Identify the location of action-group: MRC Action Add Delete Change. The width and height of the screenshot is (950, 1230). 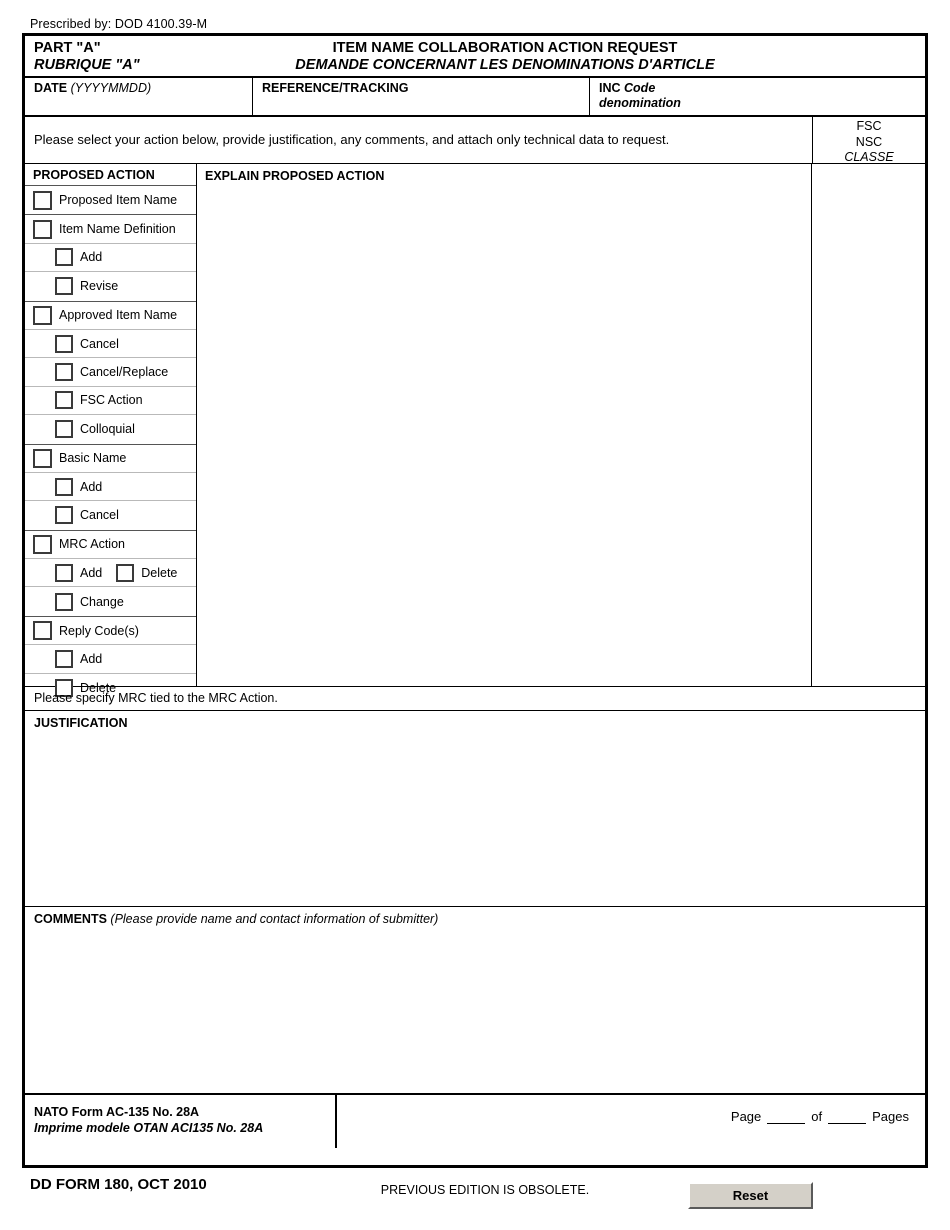
(110, 574).